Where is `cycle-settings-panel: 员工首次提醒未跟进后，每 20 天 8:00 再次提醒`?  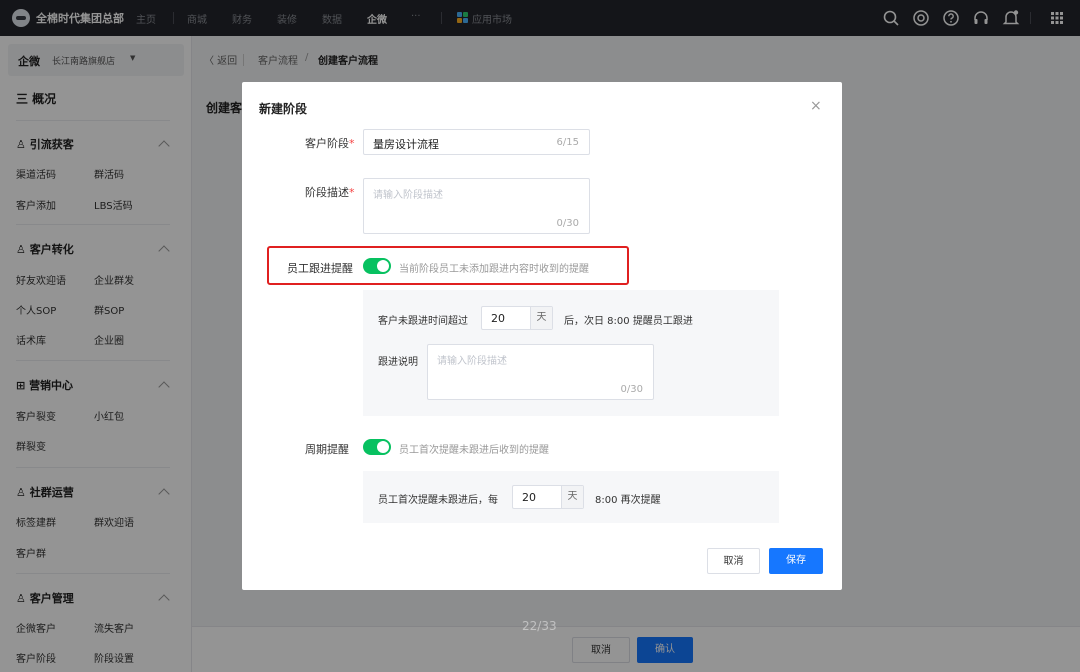 cycle-settings-panel: 员工首次提醒未跟进后，每 20 天 8:00 再次提醒 is located at coordinates (571, 497).